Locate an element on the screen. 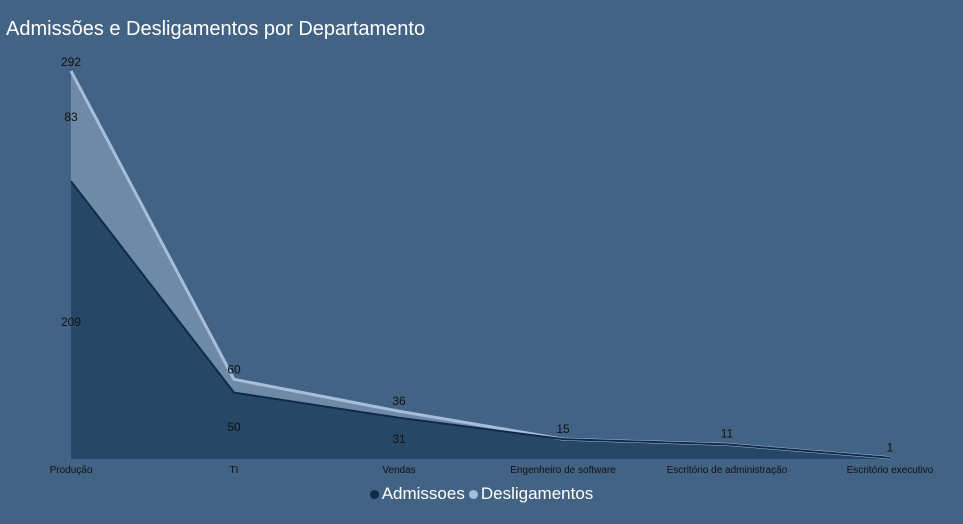 Image resolution: width=963 pixels, height=524 pixels. total-label: 60 is located at coordinates (234, 369).